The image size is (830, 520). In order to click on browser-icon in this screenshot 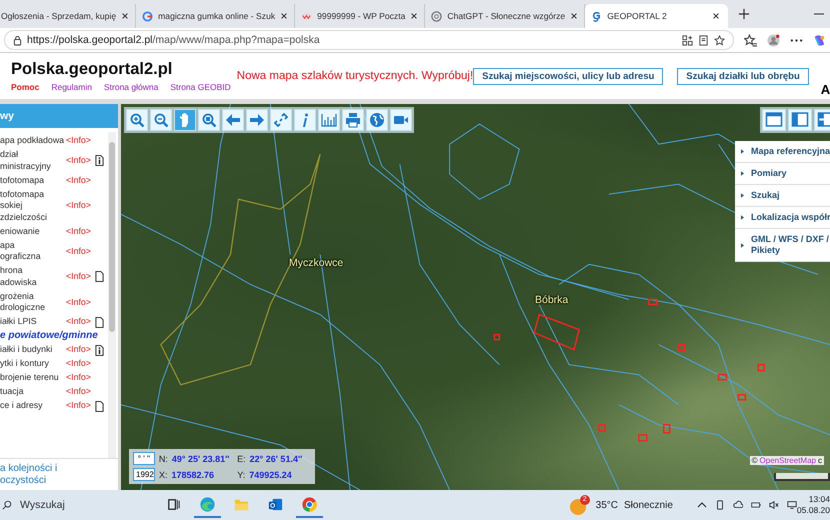, I will do `click(207, 504)`.